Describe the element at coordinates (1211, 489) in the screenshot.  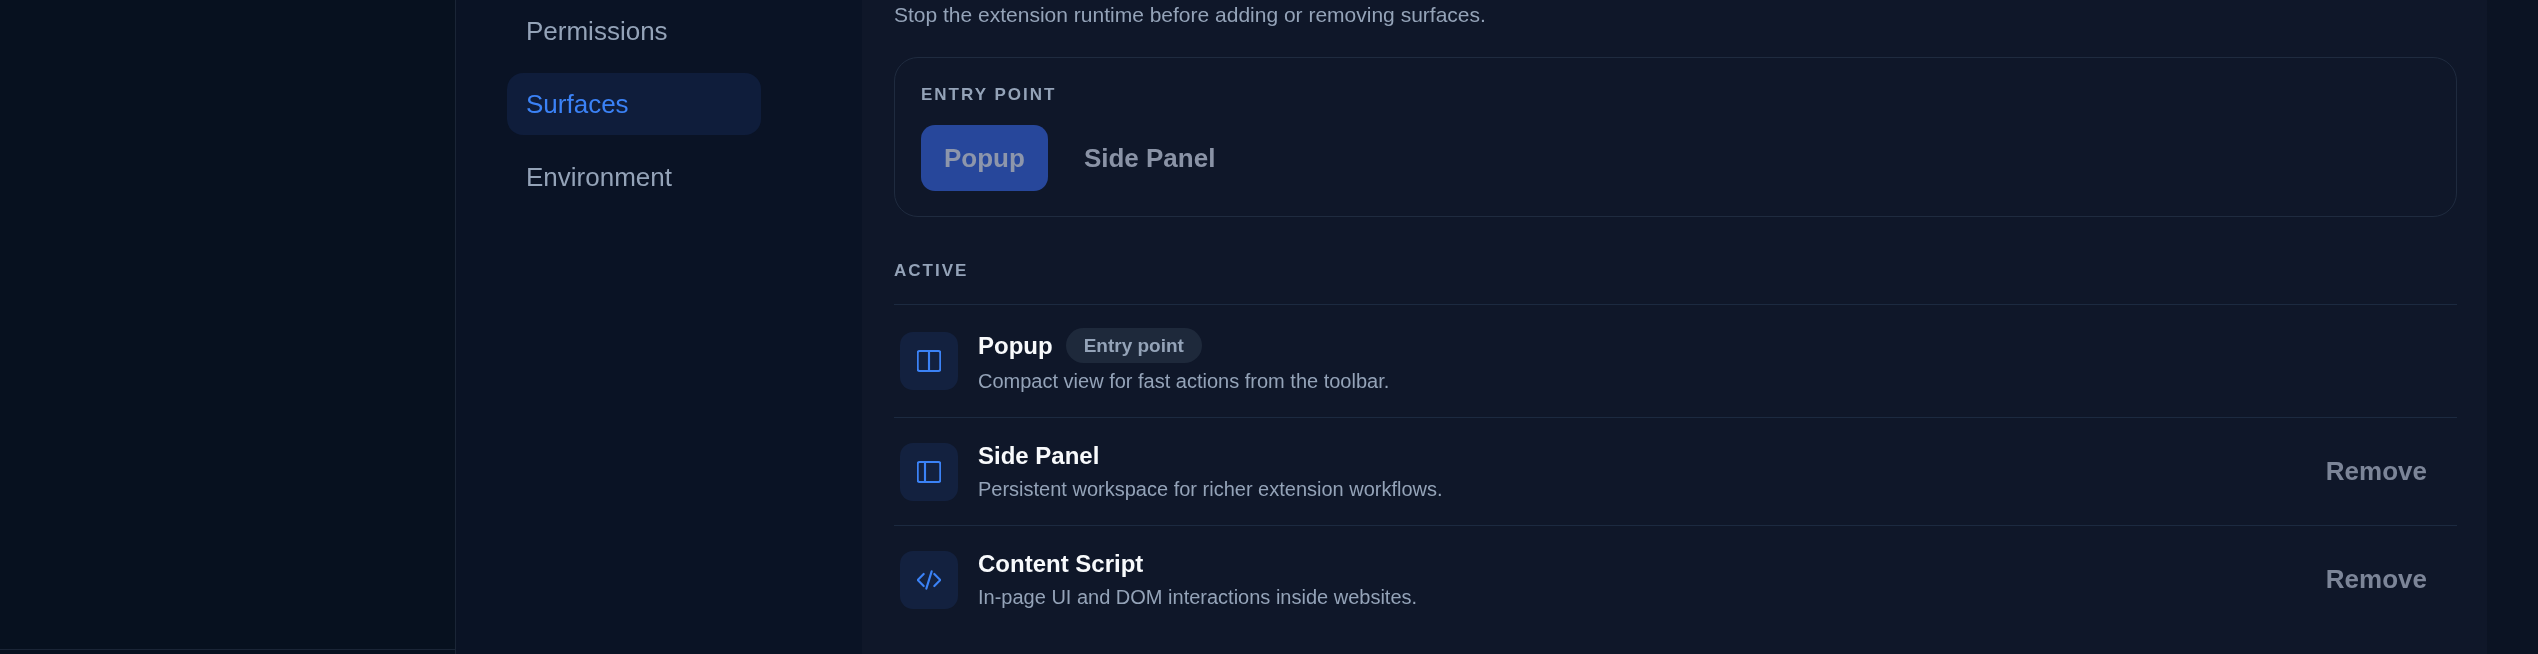
I see `surface-description: Persistent workspace for richer extension workflows.` at that location.